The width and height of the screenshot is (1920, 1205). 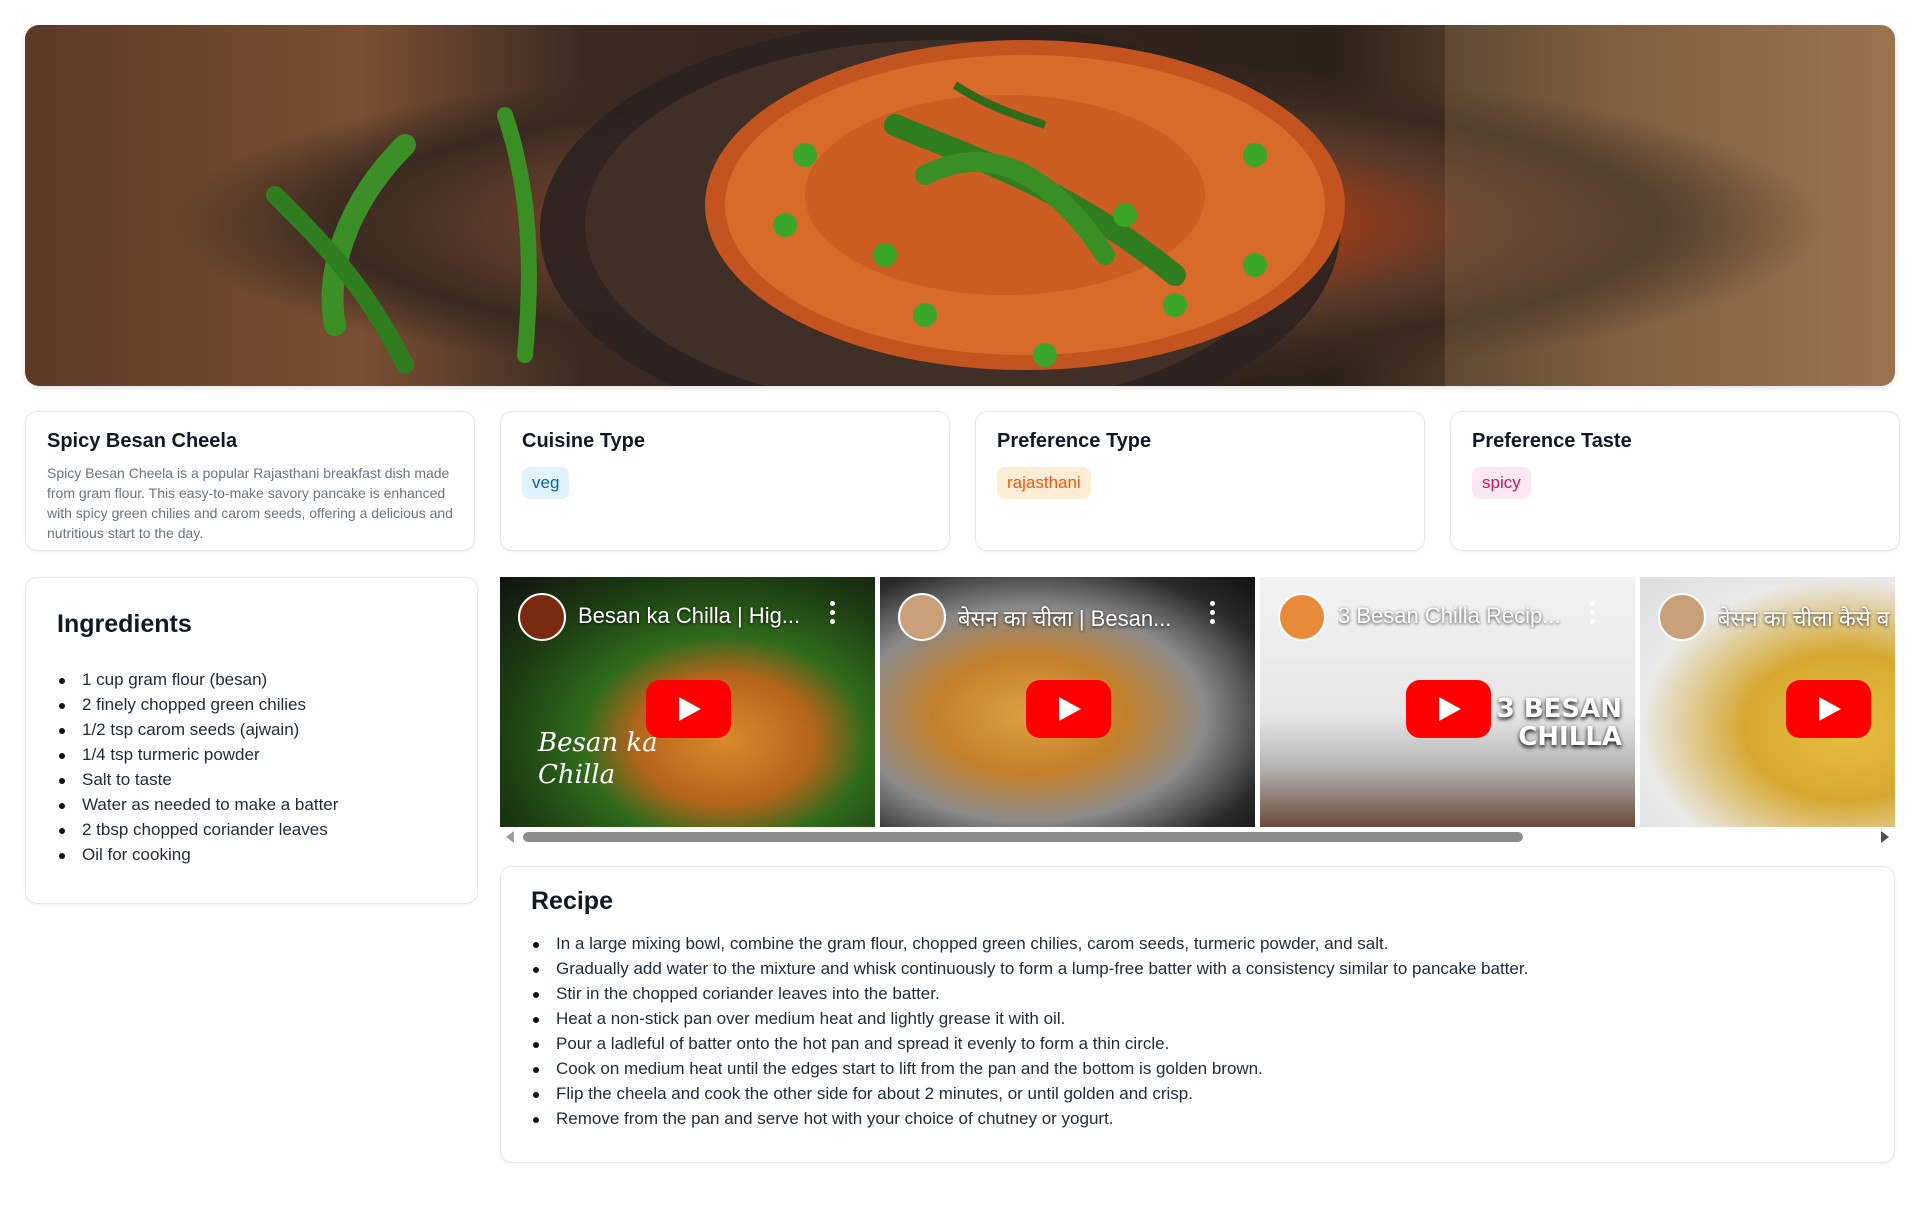 I want to click on video-carousel-scrollbar, so click(x=1197, y=836).